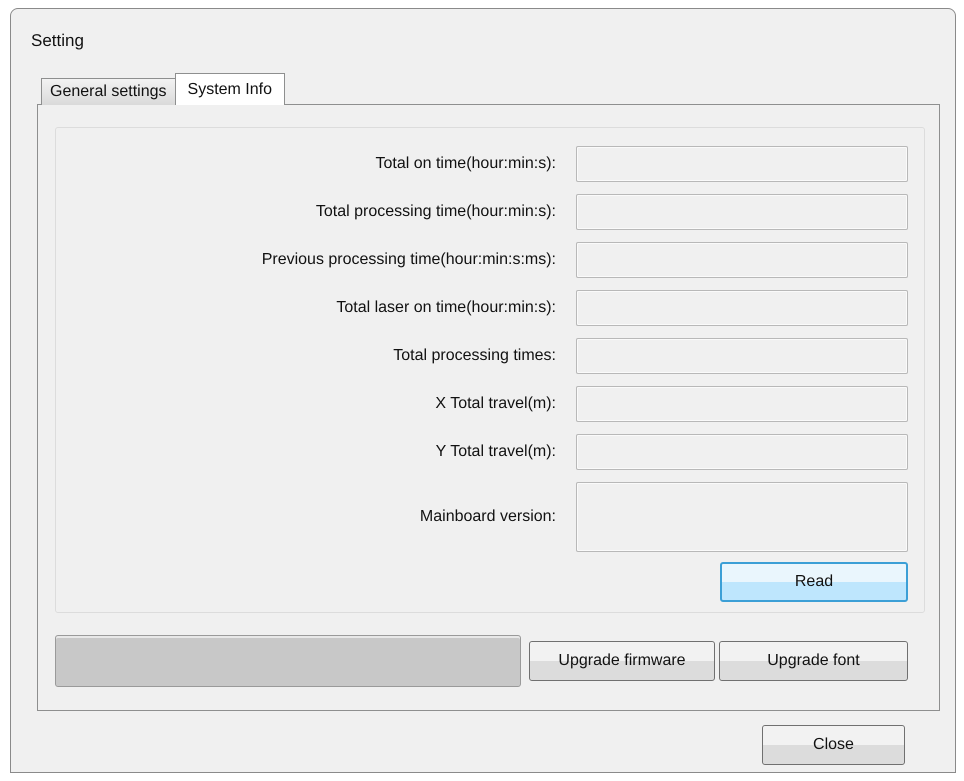 This screenshot has height=781, width=964. I want to click on field-label: Y Total travel(m):, so click(495, 452).